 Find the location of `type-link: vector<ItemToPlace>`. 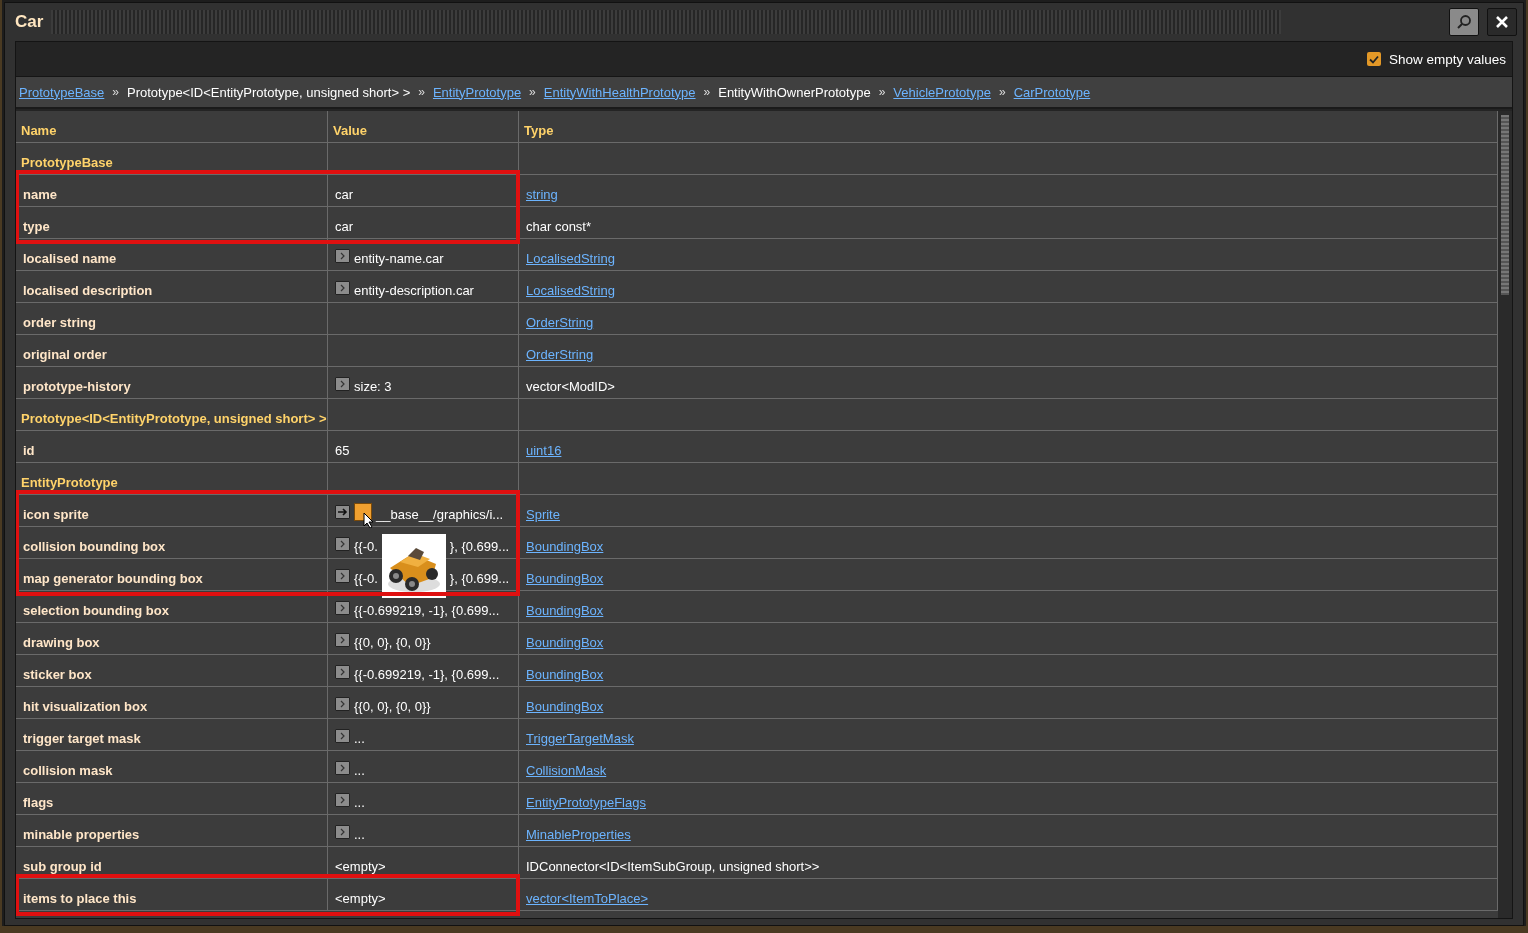

type-link: vector<ItemToPlace> is located at coordinates (587, 898).